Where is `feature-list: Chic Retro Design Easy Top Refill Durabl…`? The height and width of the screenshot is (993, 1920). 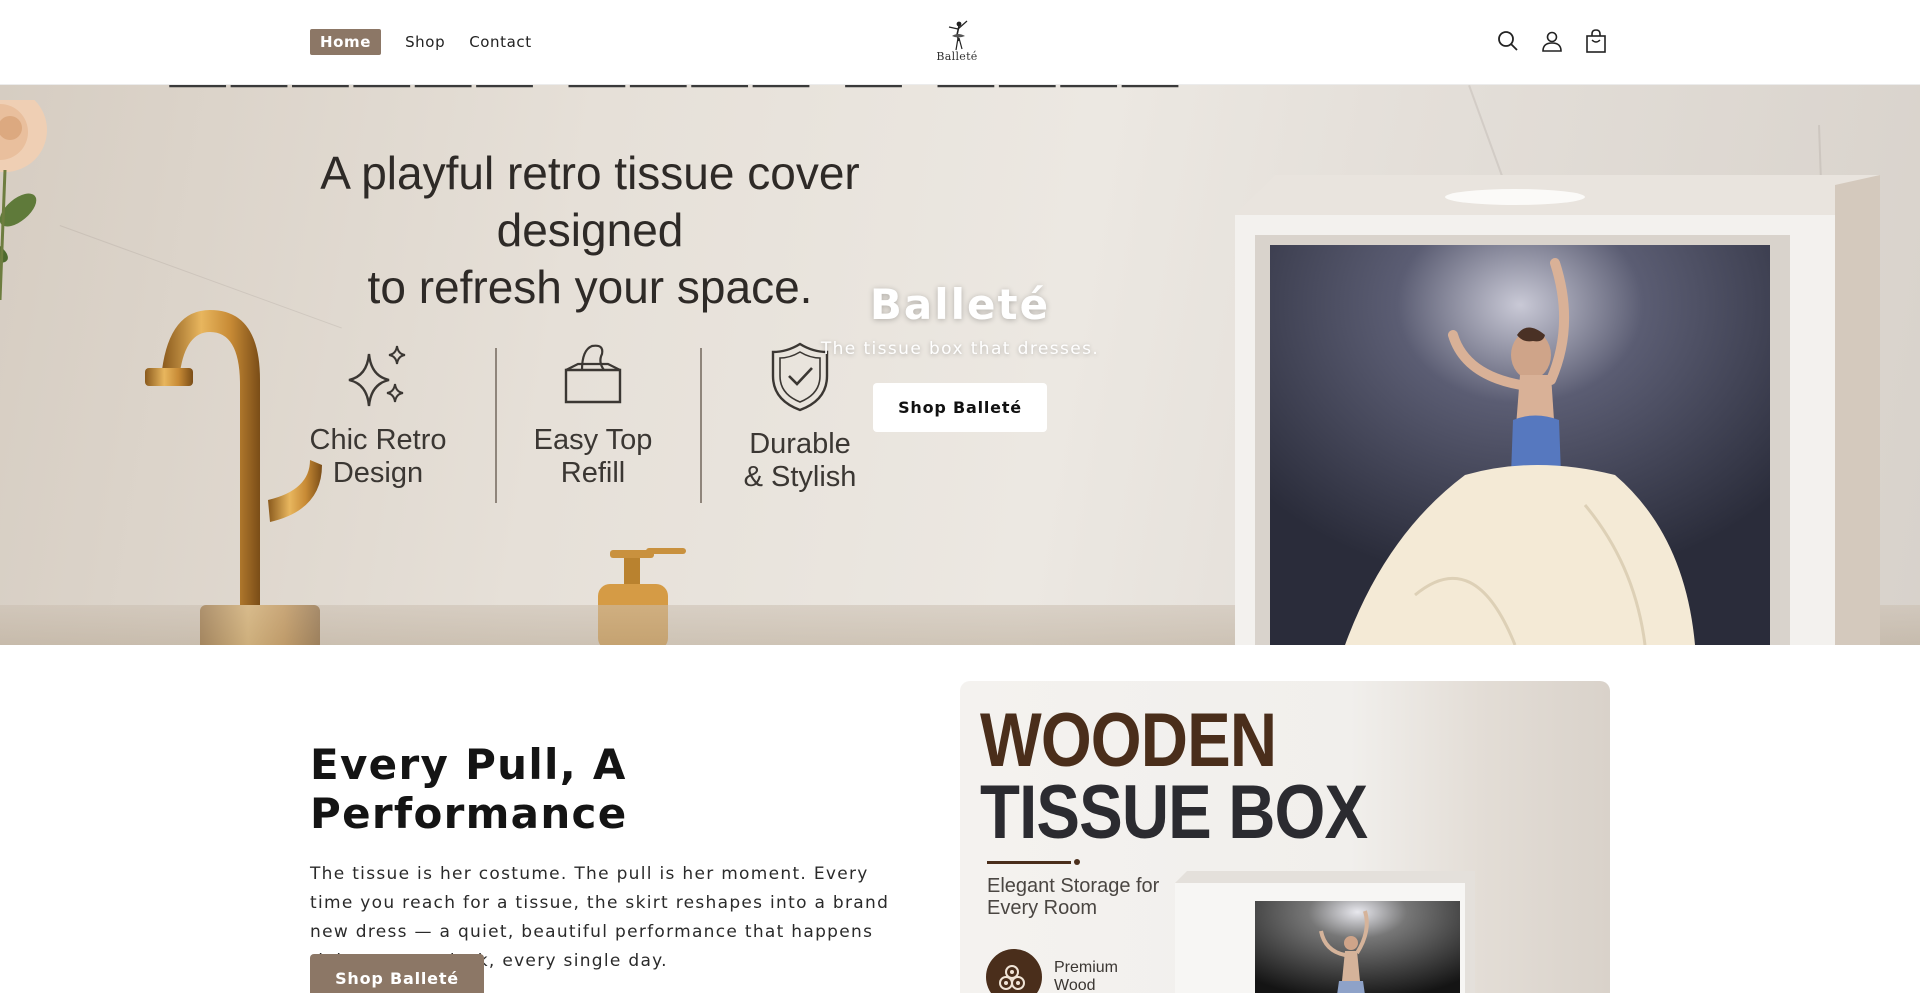
feature-list: Chic Retro Design Easy Top Refill Durabl… is located at coordinates (590, 422).